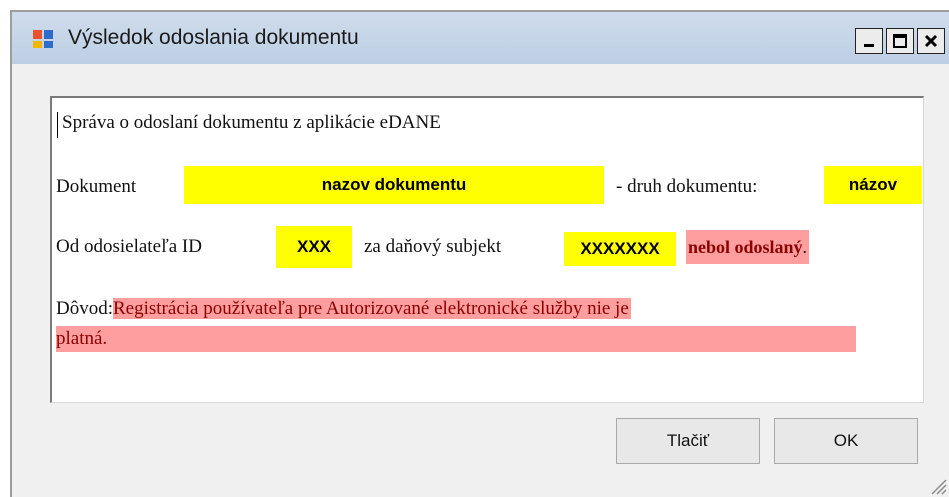 Image resolution: width=949 pixels, height=497 pixels. Describe the element at coordinates (456, 339) in the screenshot. I see `reason-line2: platná.` at that location.